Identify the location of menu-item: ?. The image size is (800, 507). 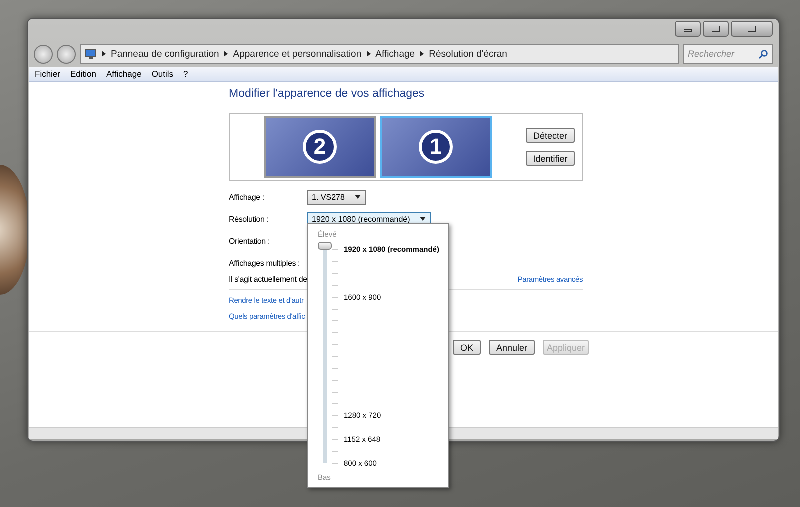
(186, 74).